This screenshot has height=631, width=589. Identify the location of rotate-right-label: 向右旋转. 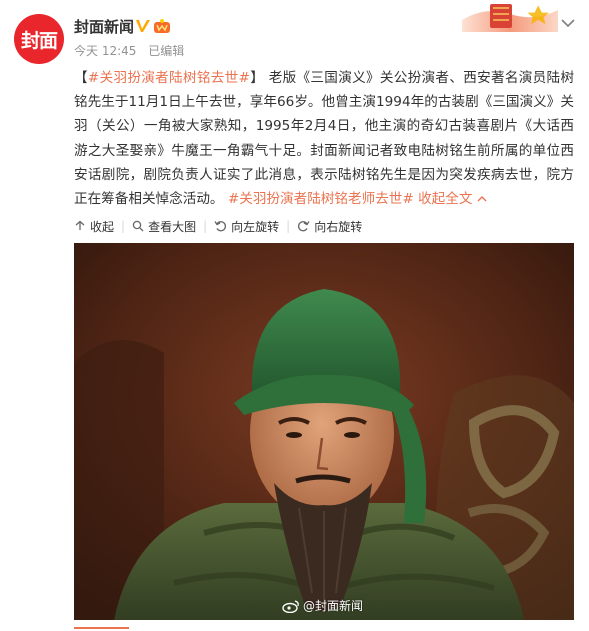
(338, 226).